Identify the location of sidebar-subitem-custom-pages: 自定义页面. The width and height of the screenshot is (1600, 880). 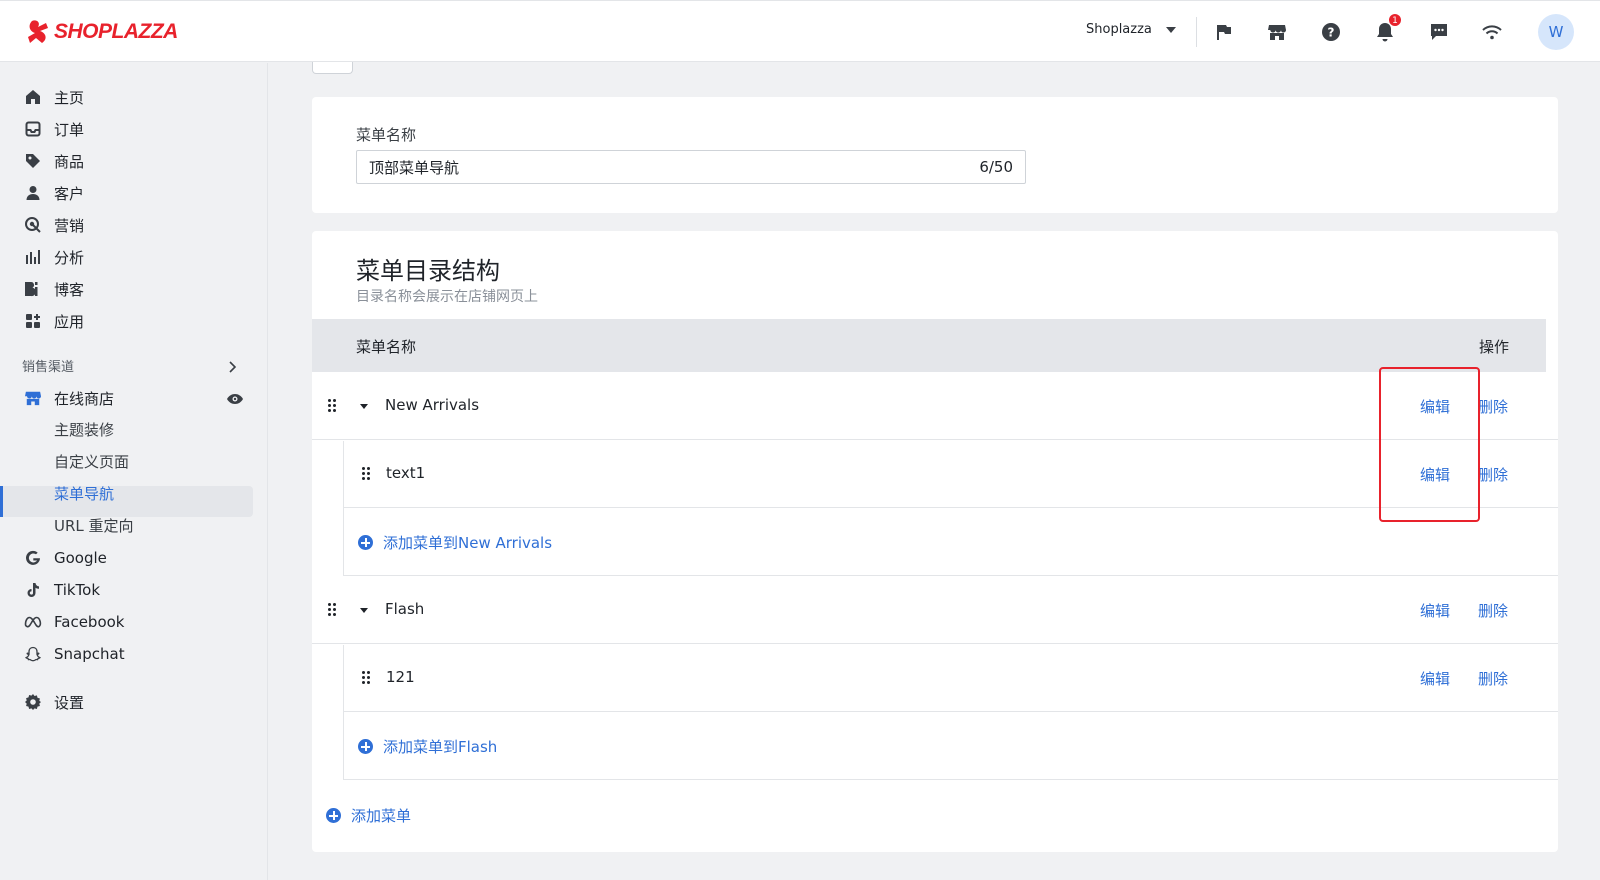
(91, 462).